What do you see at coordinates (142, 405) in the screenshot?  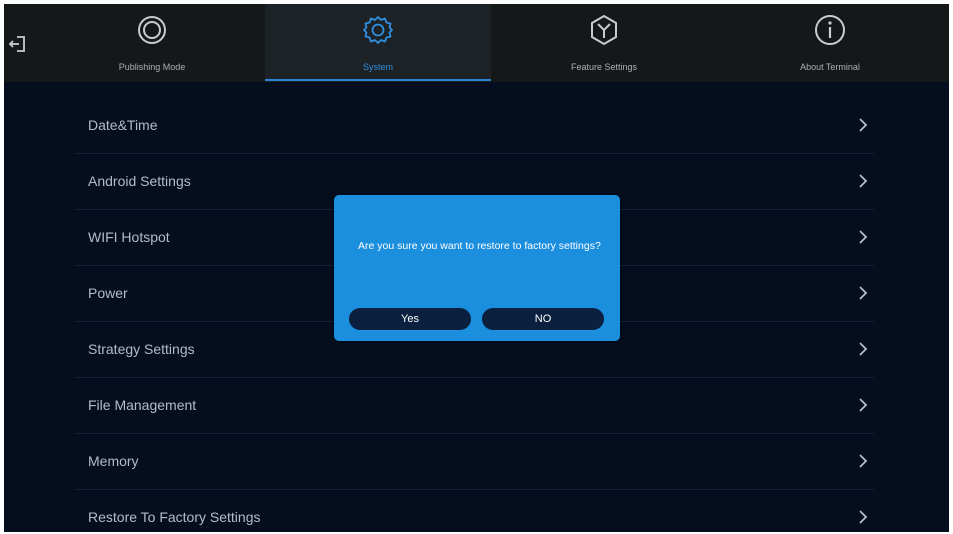 I see `menu-item-label: File Management` at bounding box center [142, 405].